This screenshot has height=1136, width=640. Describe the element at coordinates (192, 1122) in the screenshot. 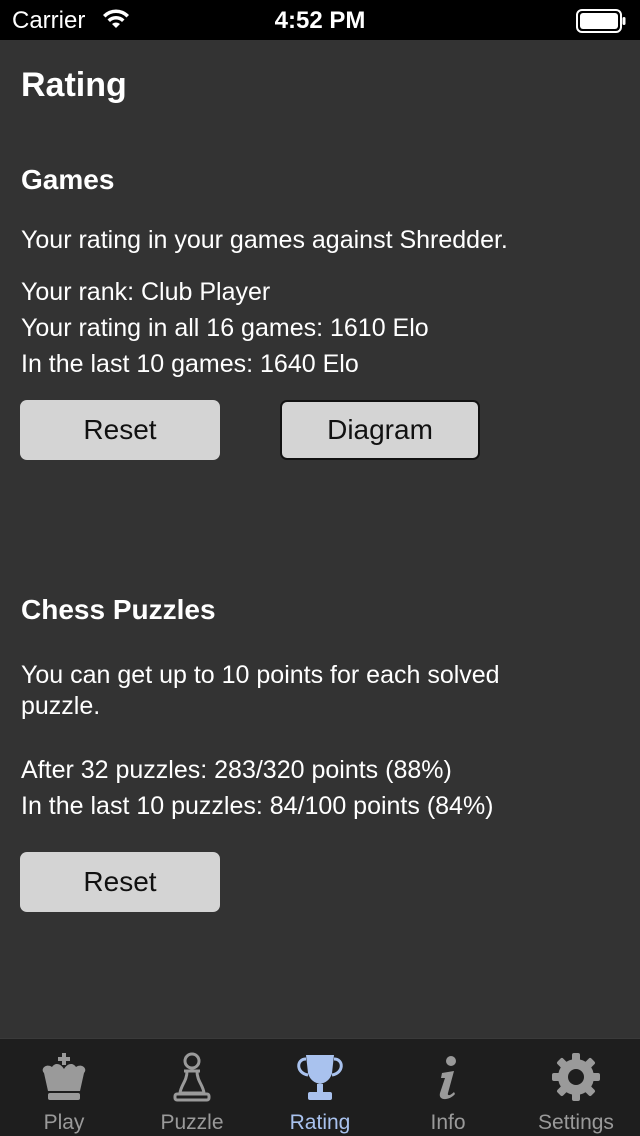

I see `tab-puzzle-label: Puzzle` at that location.